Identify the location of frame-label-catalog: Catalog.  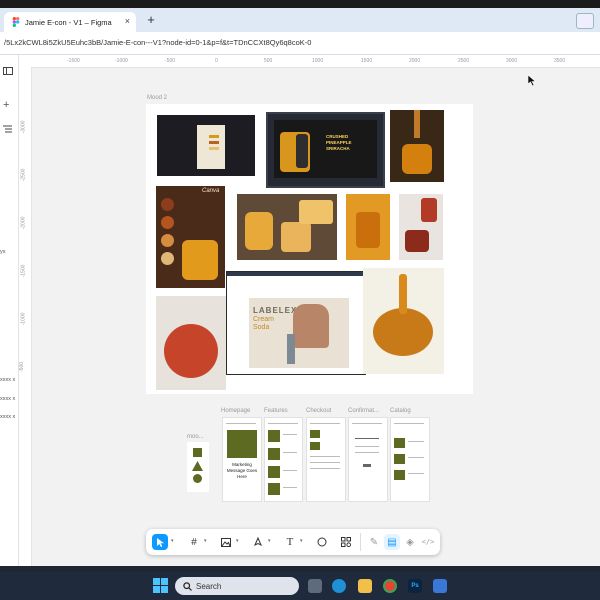
(400, 411).